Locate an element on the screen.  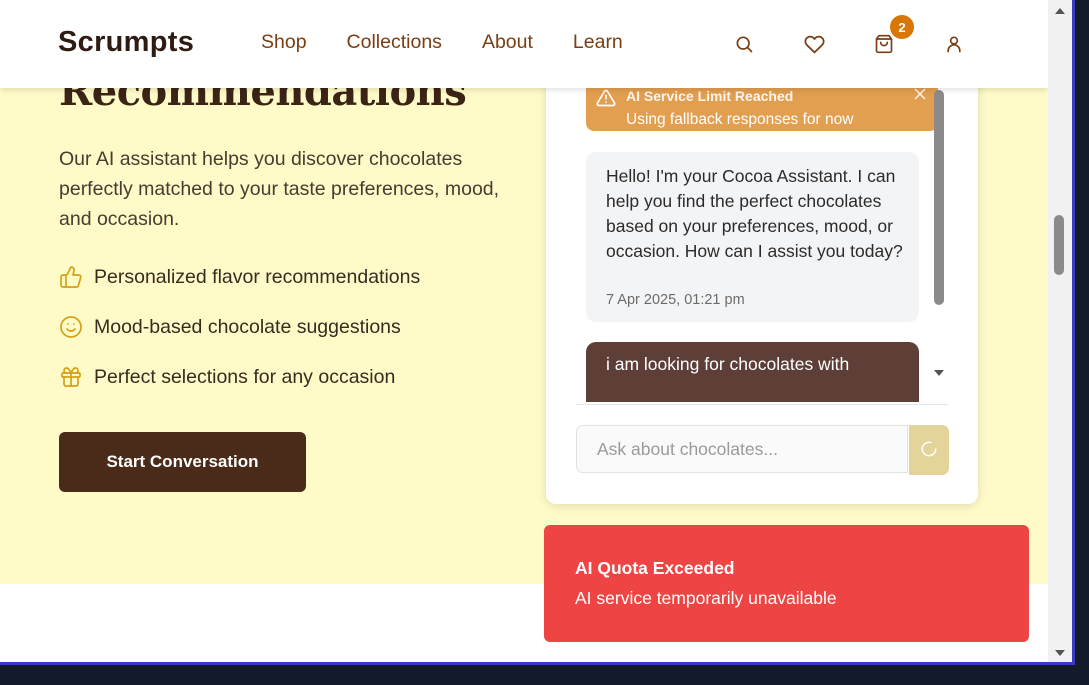
chat-divider is located at coordinates (762, 404).